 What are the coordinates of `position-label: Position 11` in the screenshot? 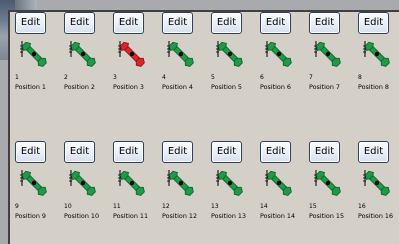 It's located at (131, 216).